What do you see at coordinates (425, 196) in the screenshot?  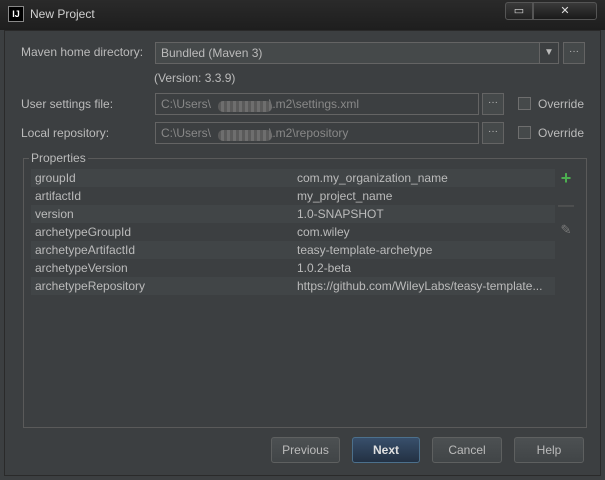 I see `property-value: my_project_name` at bounding box center [425, 196].